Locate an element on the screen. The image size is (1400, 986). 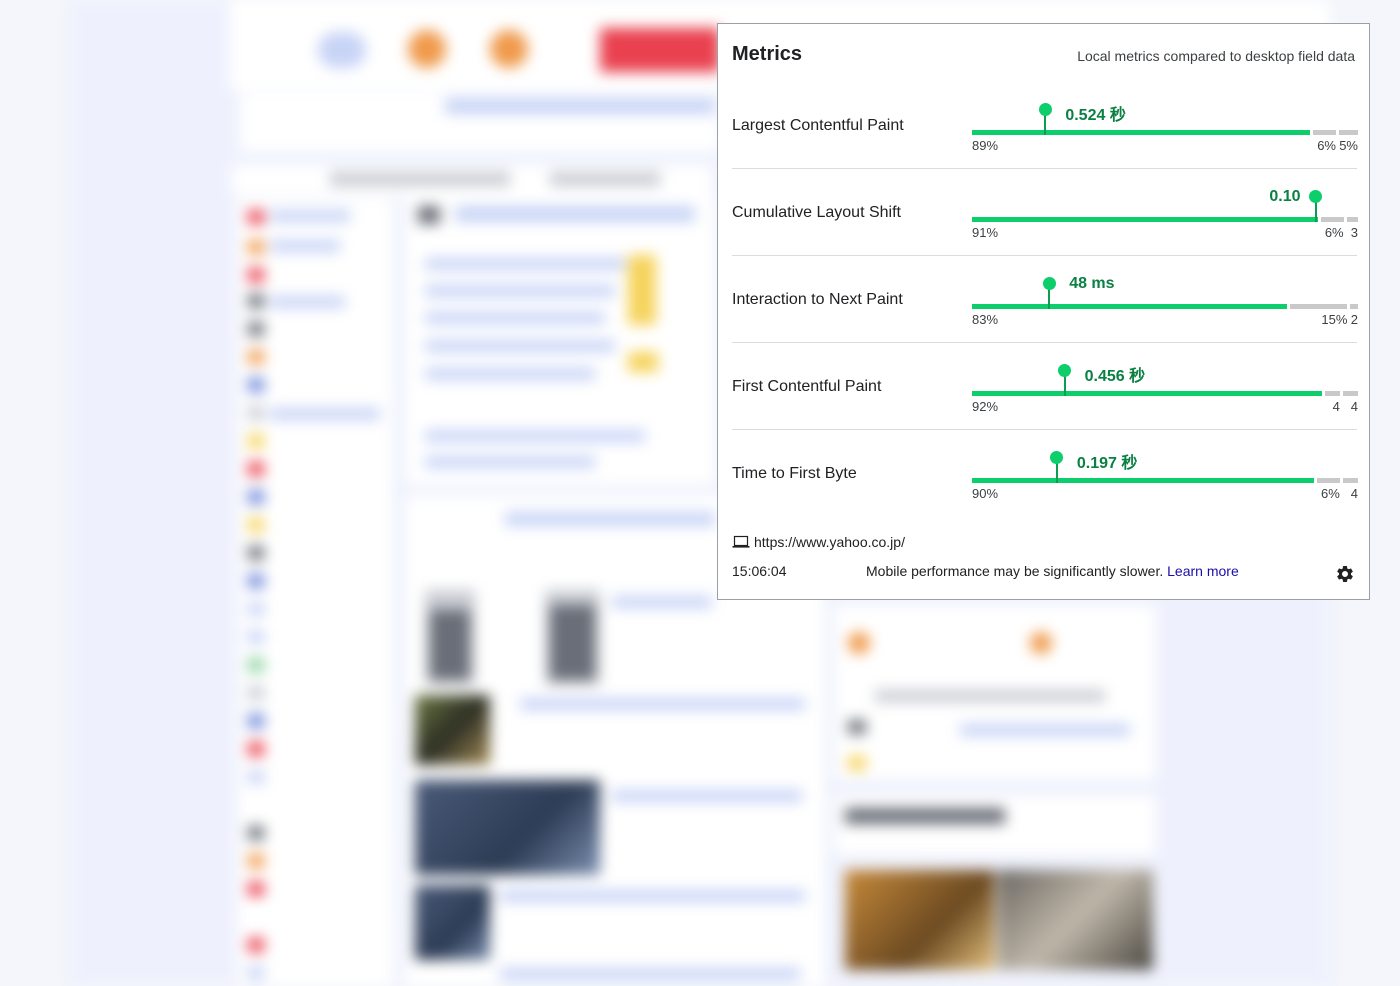
needs-improvement-percent: 4 is located at coordinates (1336, 406).